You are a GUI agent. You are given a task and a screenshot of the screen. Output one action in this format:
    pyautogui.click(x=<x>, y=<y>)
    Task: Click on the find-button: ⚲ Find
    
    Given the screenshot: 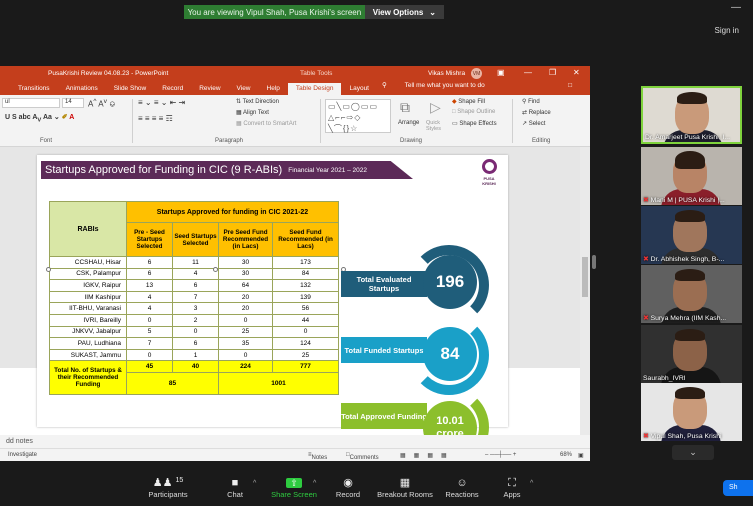 What is the action you would take?
    pyautogui.click(x=531, y=101)
    